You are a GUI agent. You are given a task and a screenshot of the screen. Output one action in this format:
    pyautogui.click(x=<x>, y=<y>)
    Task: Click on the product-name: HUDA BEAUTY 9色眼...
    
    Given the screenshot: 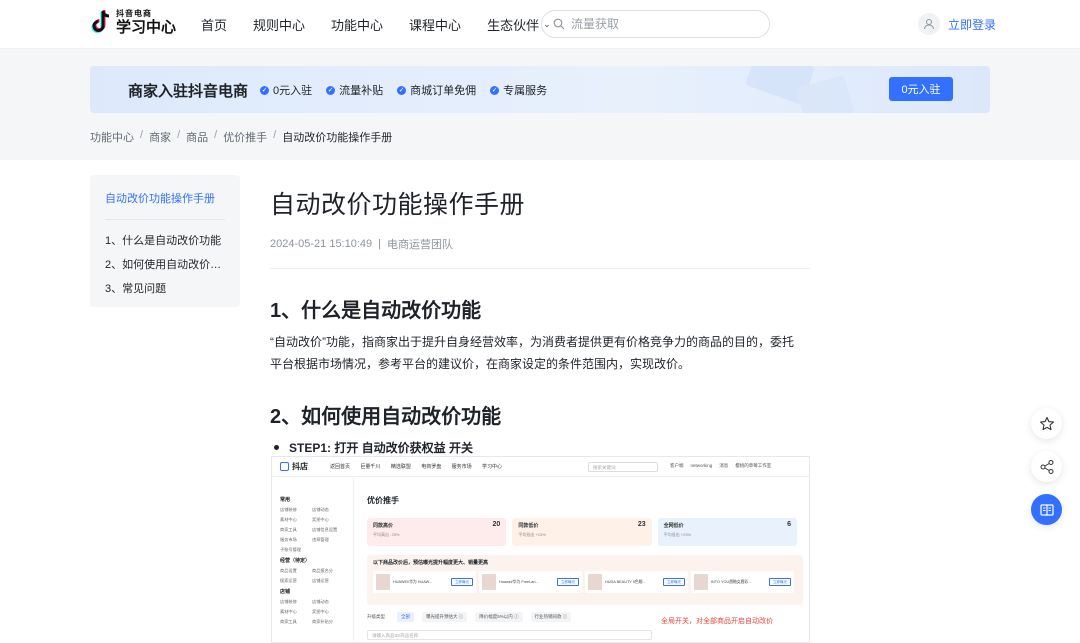 What is the action you would take?
    pyautogui.click(x=625, y=581)
    